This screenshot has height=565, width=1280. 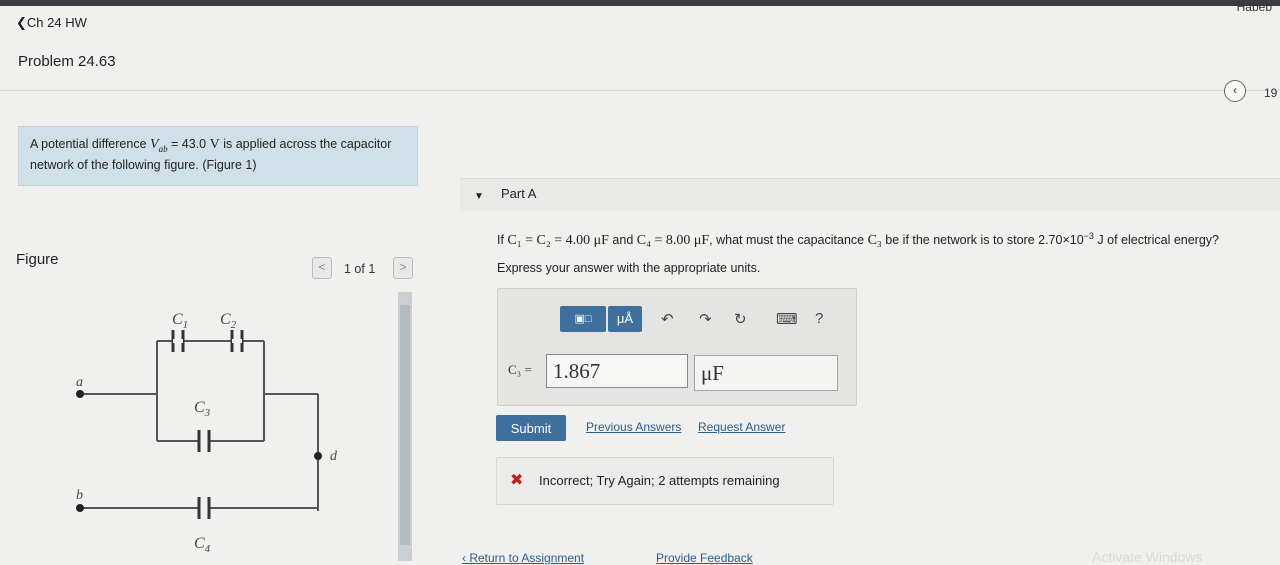 What do you see at coordinates (740, 319) in the screenshot?
I see `reset-icon: ↻` at bounding box center [740, 319].